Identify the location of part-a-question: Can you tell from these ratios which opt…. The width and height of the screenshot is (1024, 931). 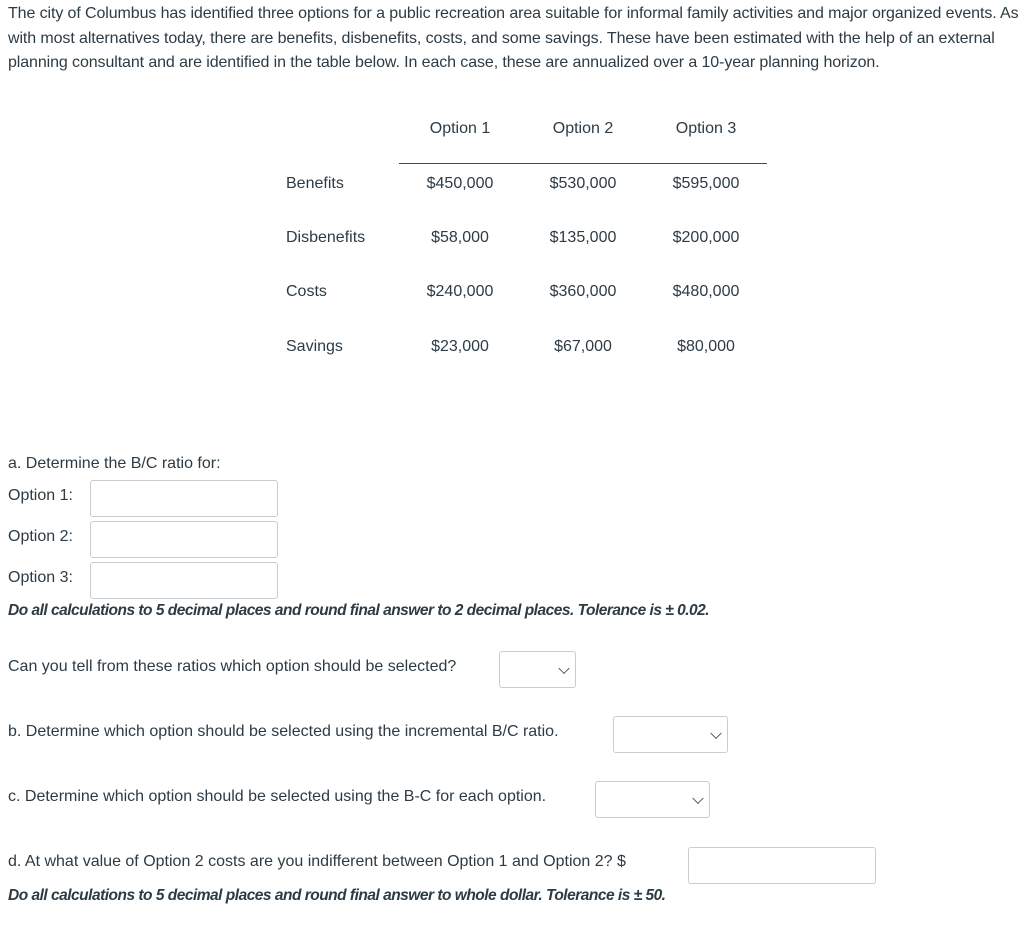
(232, 666).